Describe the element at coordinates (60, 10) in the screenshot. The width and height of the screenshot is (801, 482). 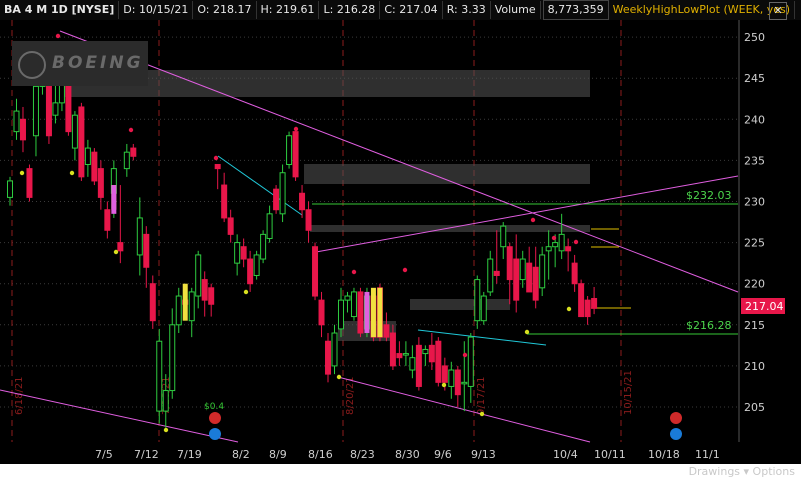
I see `symbol-label: BA 4 M 1D [NYSE]` at that location.